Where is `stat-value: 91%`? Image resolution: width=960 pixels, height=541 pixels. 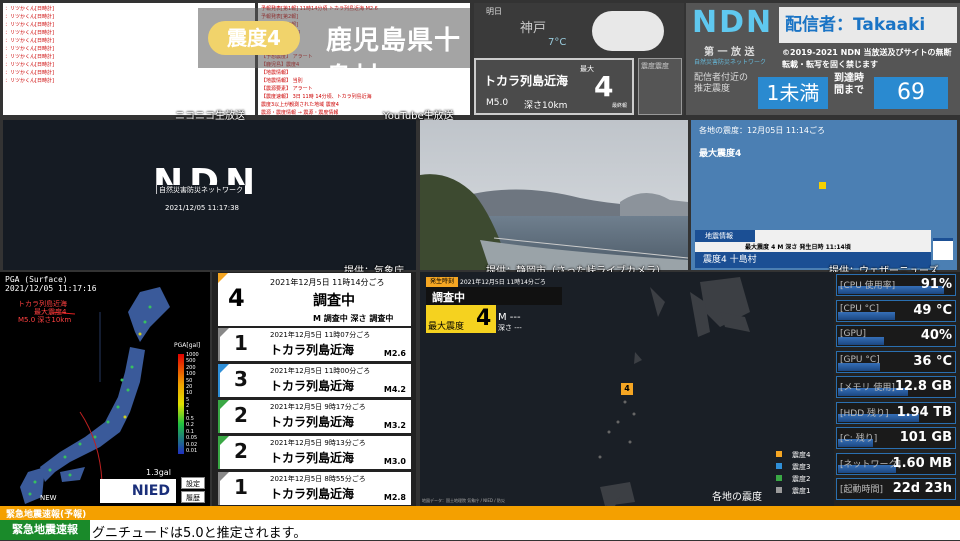 stat-value: 91% is located at coordinates (936, 284).